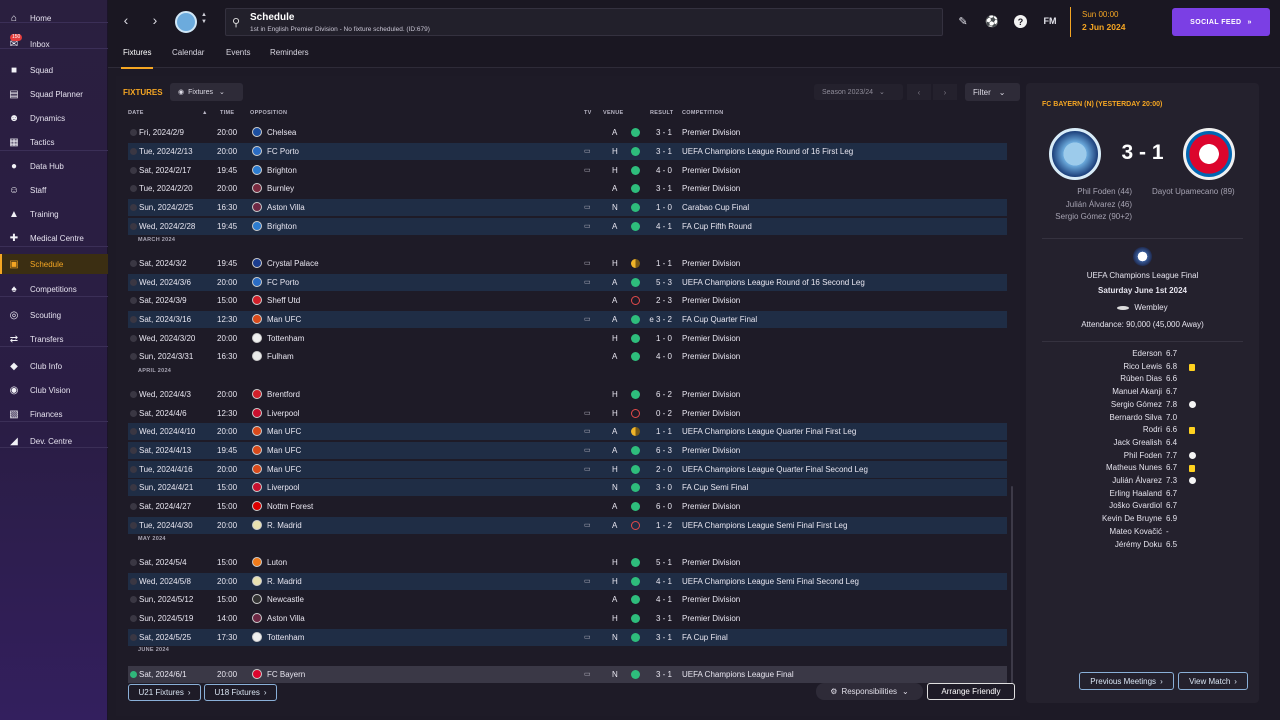 The height and width of the screenshot is (720, 1280). What do you see at coordinates (1142, 368) in the screenshot?
I see `player-rating-row: Rico Lewis 6.8` at bounding box center [1142, 368].